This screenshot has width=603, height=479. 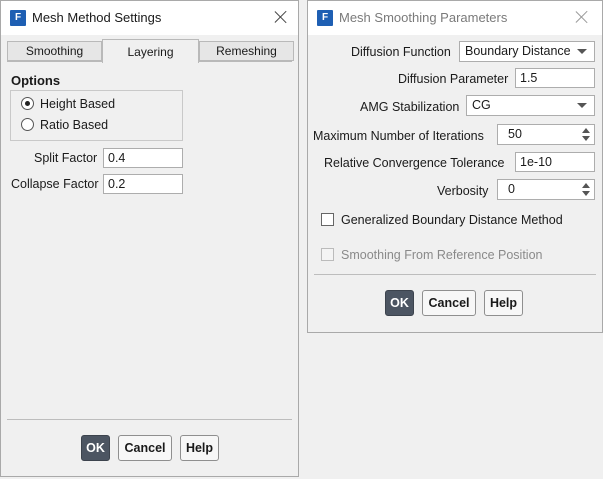 I want to click on smoothing-reference-label: Smoothing From Reference Position, so click(x=442, y=255).